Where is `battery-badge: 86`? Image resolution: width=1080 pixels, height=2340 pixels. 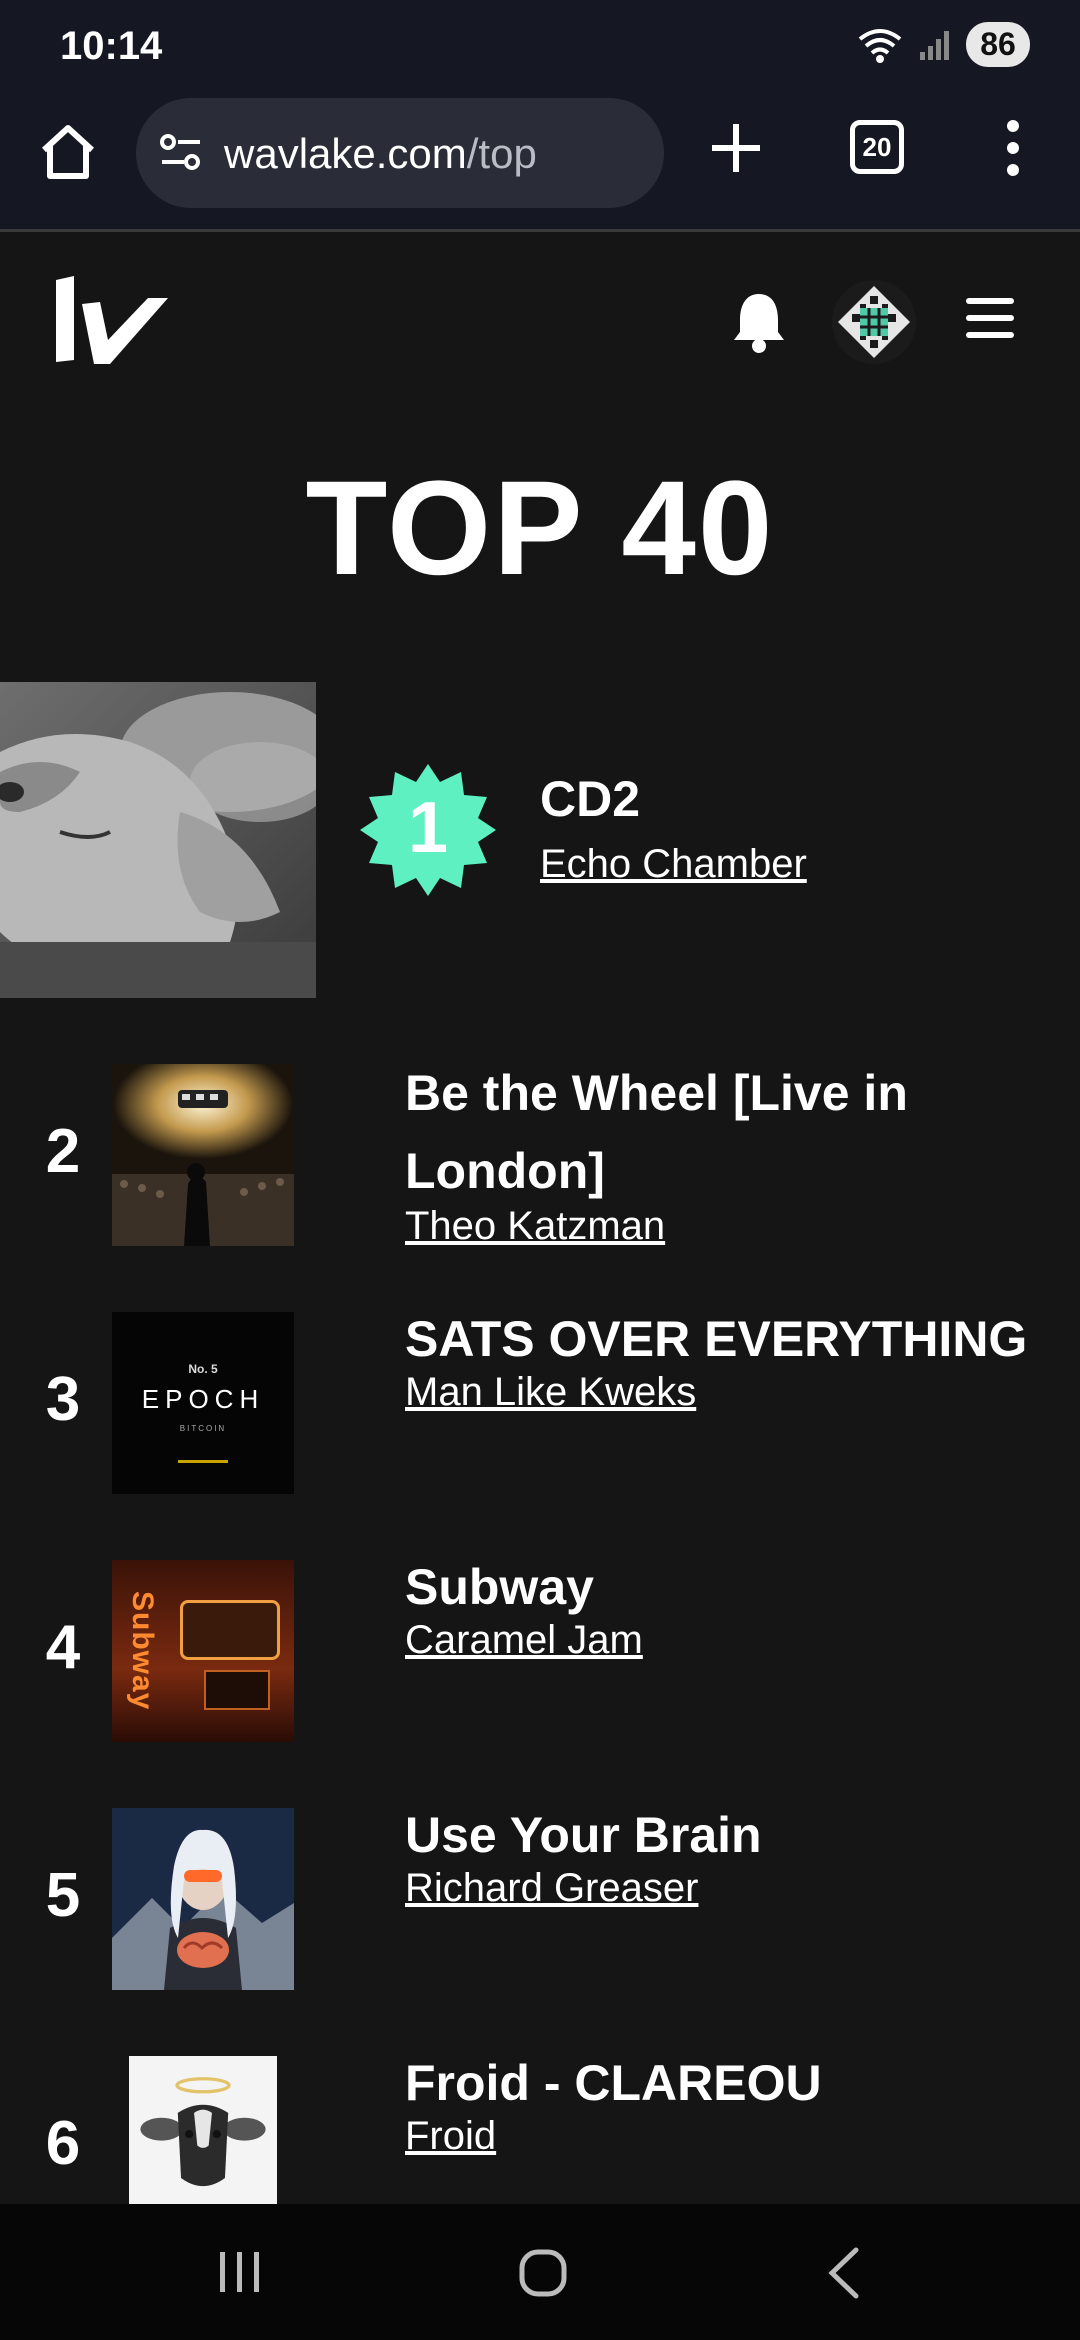 battery-badge: 86 is located at coordinates (998, 44).